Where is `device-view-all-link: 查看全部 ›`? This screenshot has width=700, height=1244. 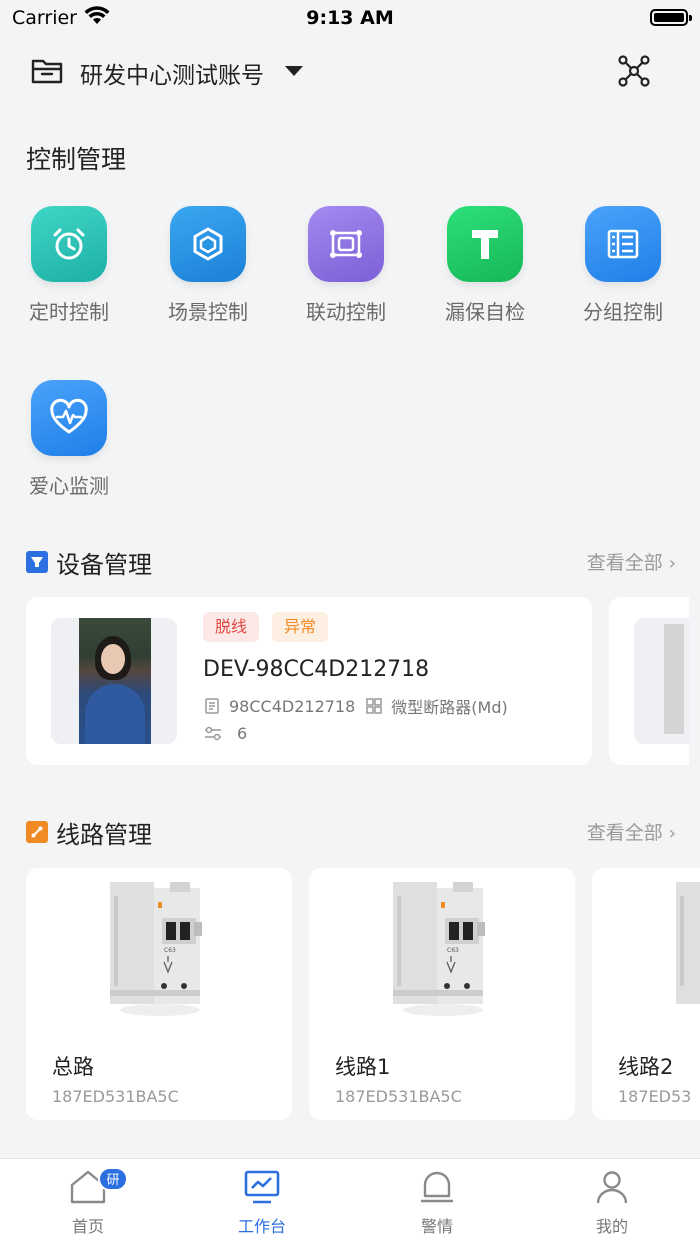
device-view-all-link: 查看全部 › is located at coordinates (631, 561).